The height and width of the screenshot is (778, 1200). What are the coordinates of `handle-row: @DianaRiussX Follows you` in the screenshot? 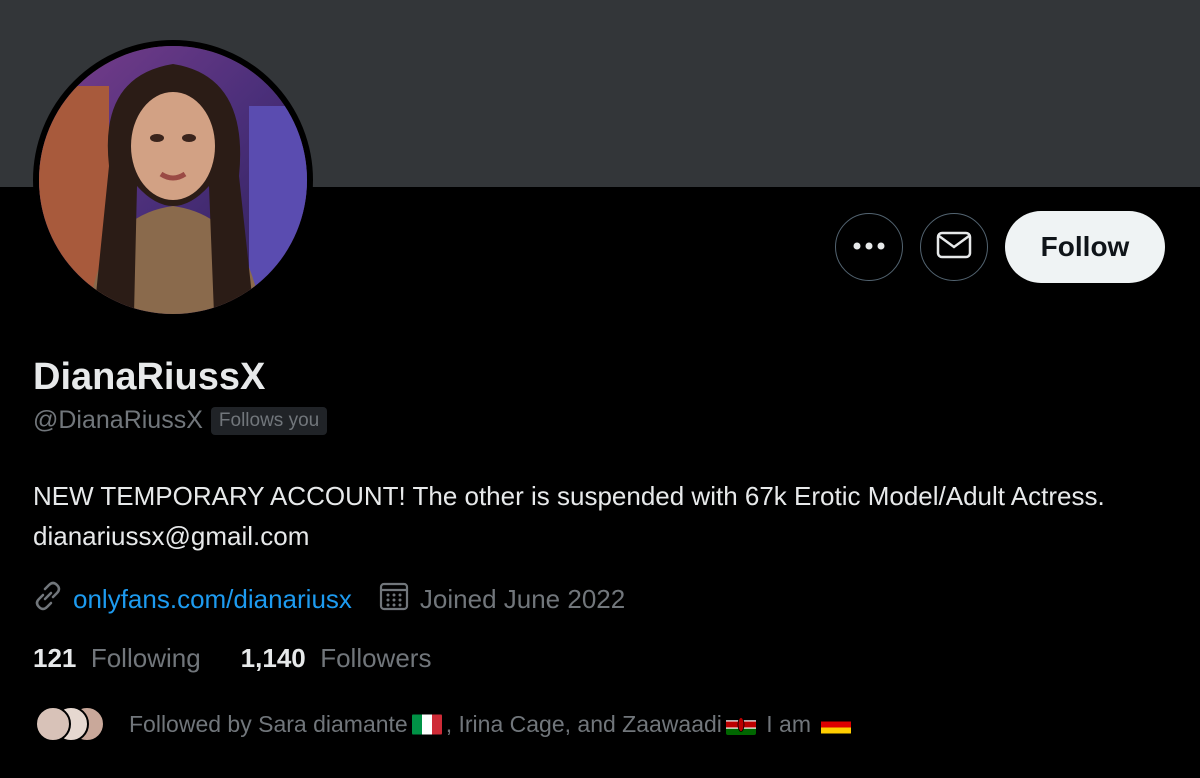 It's located at (180, 420).